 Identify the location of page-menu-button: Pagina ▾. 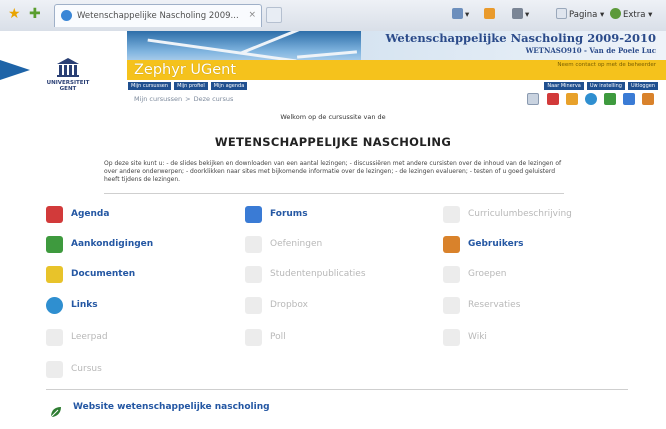
(580, 14).